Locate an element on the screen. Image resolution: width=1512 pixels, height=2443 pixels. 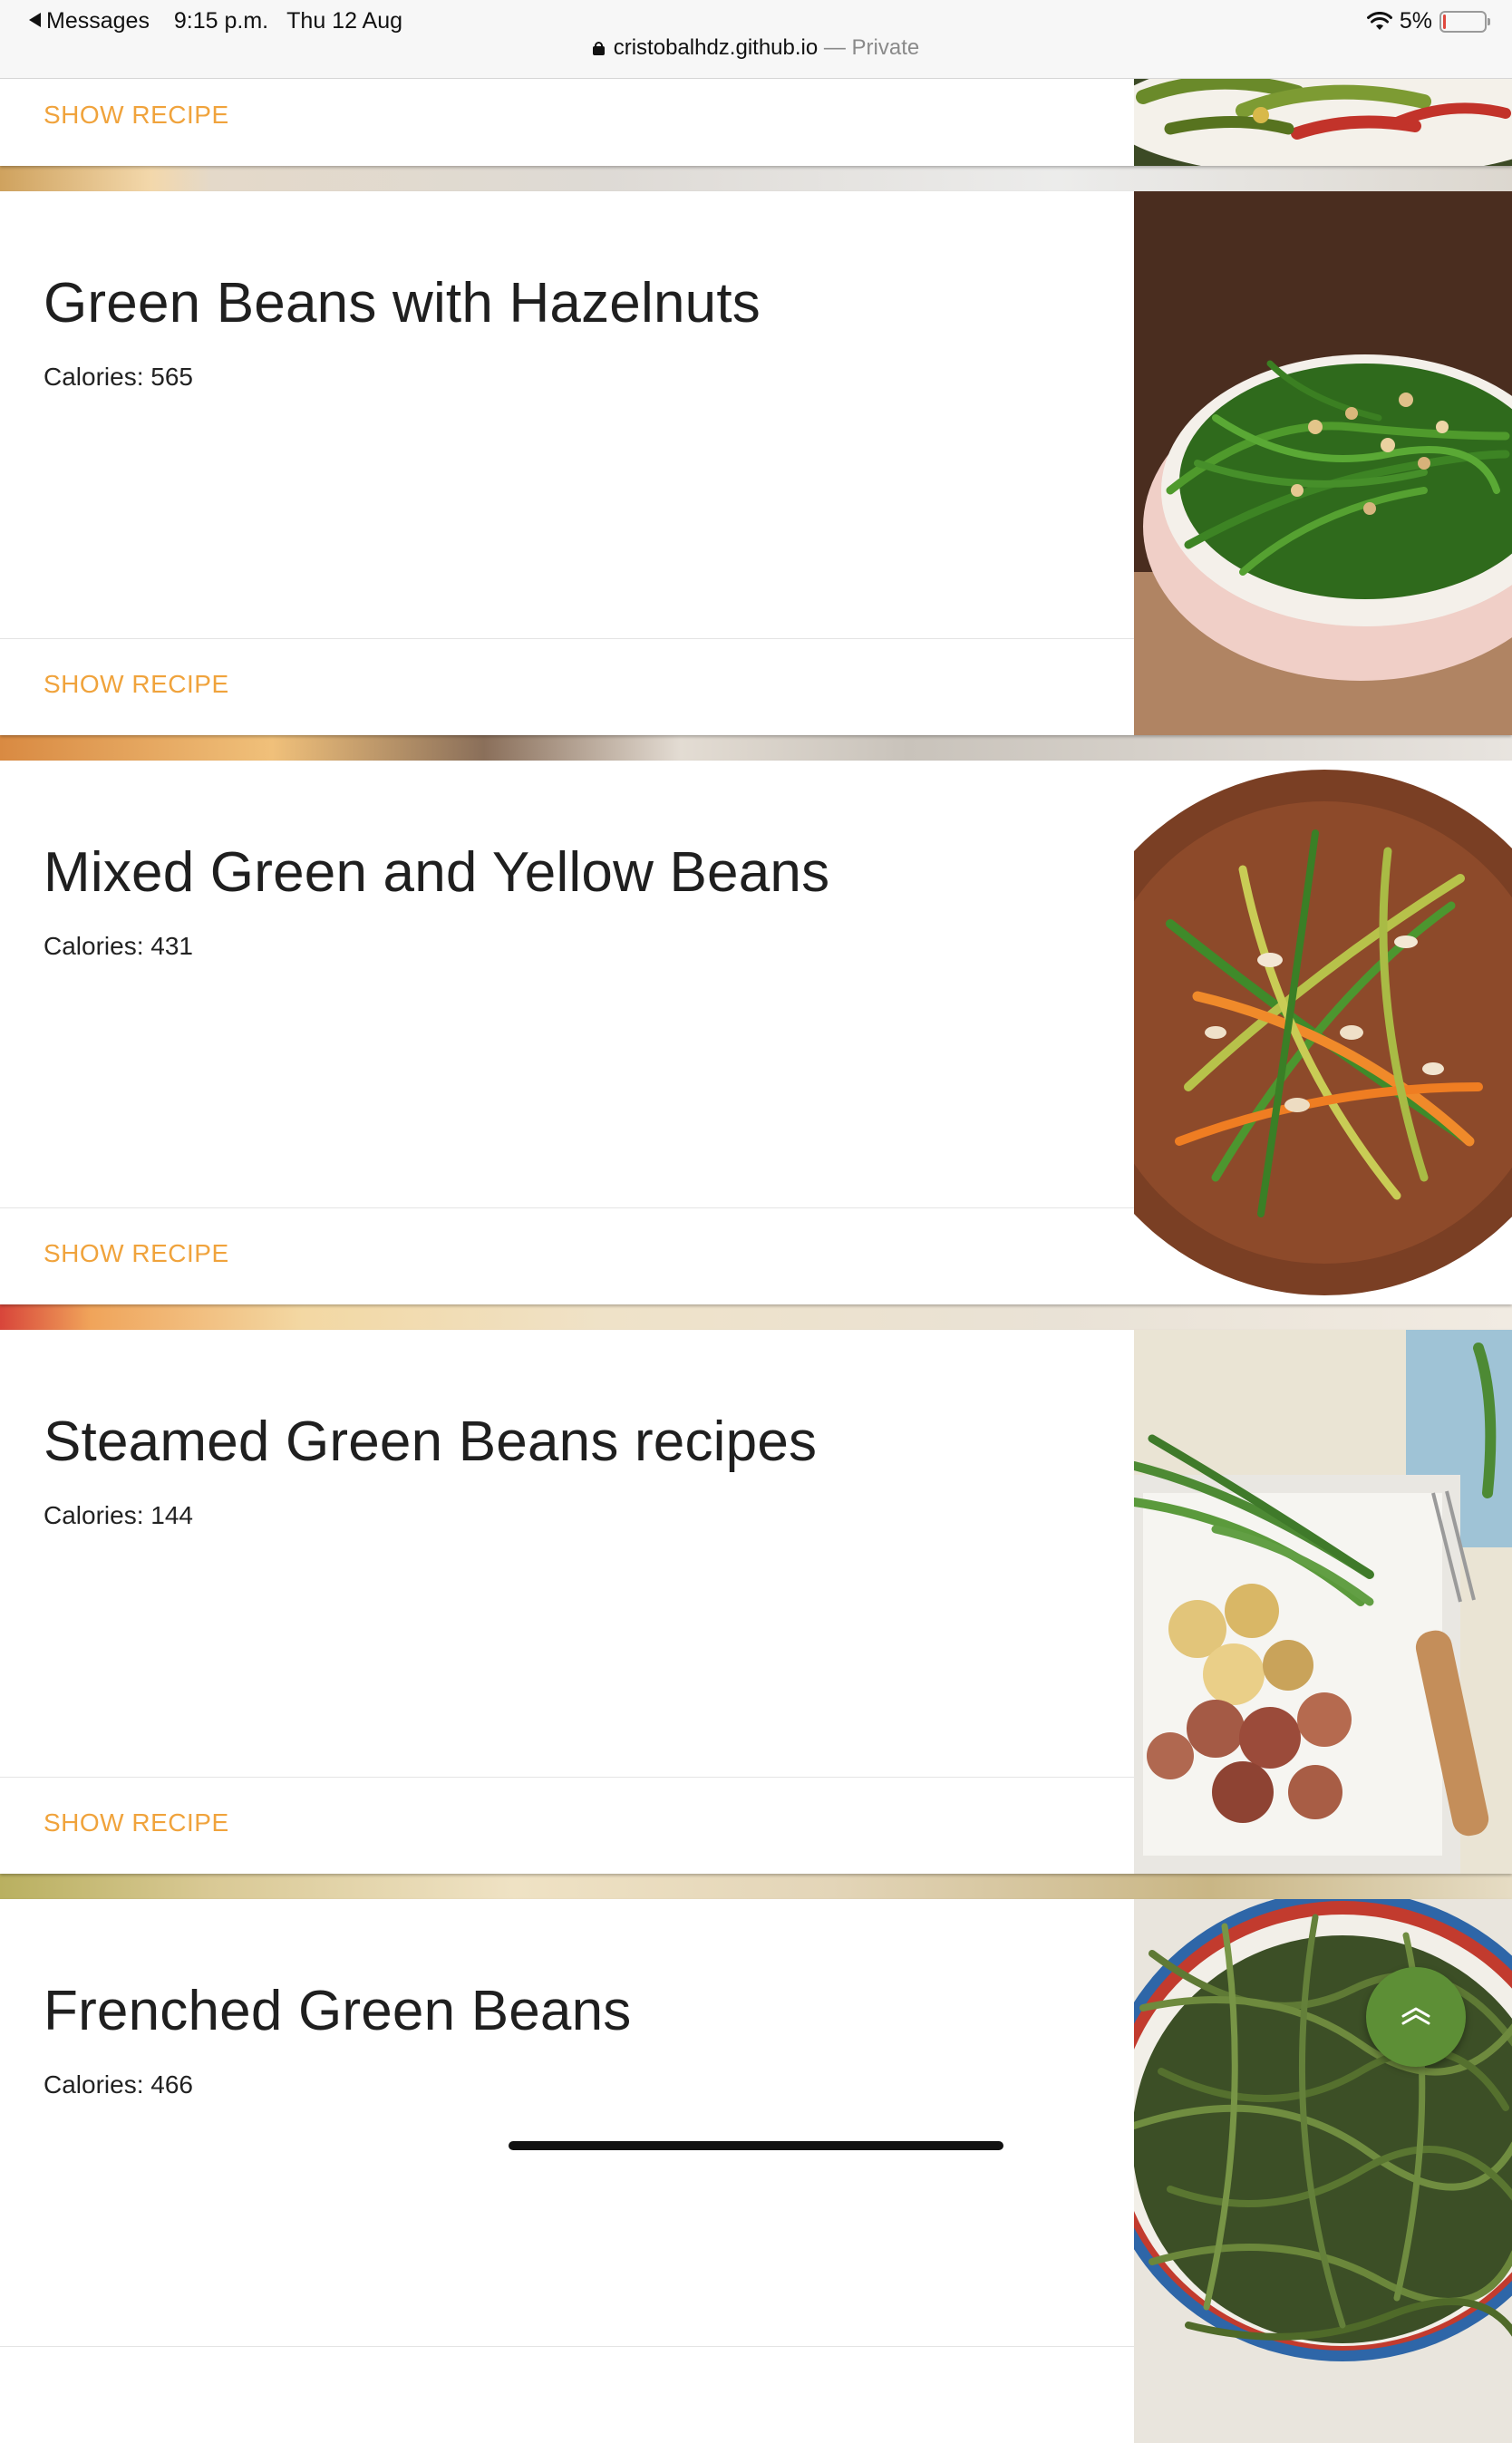
url-domain: cristobalhdz.github.io is located at coordinates (716, 47).